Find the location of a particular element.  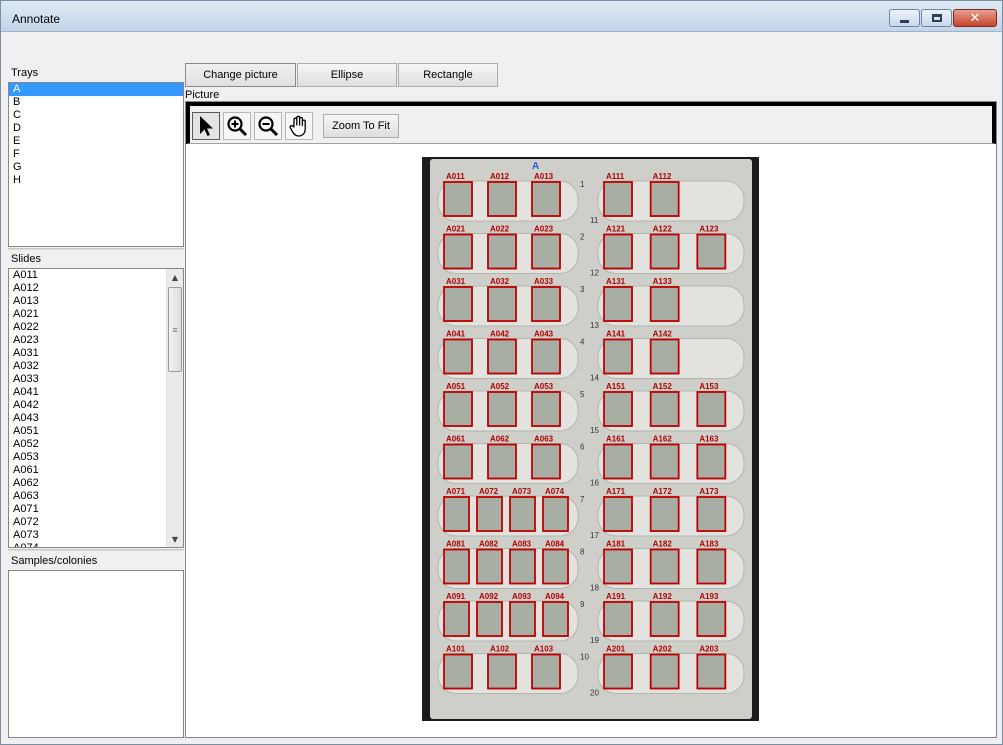

annotation-label: A023 is located at coordinates (544, 229).